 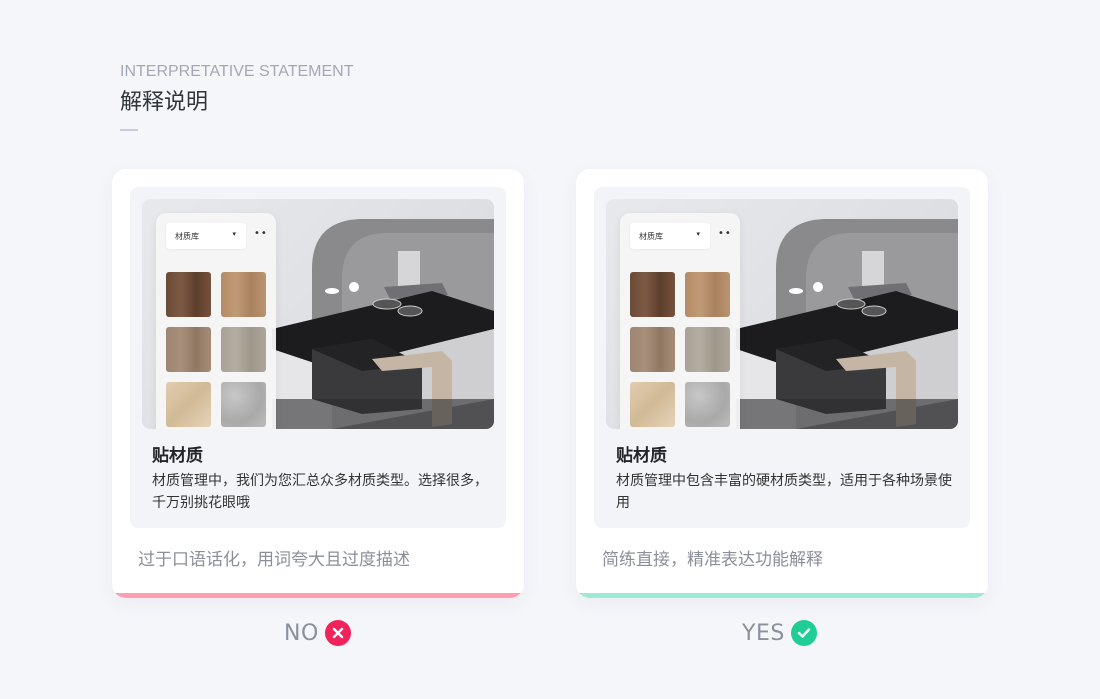 I want to click on title-underline, so click(x=129, y=130).